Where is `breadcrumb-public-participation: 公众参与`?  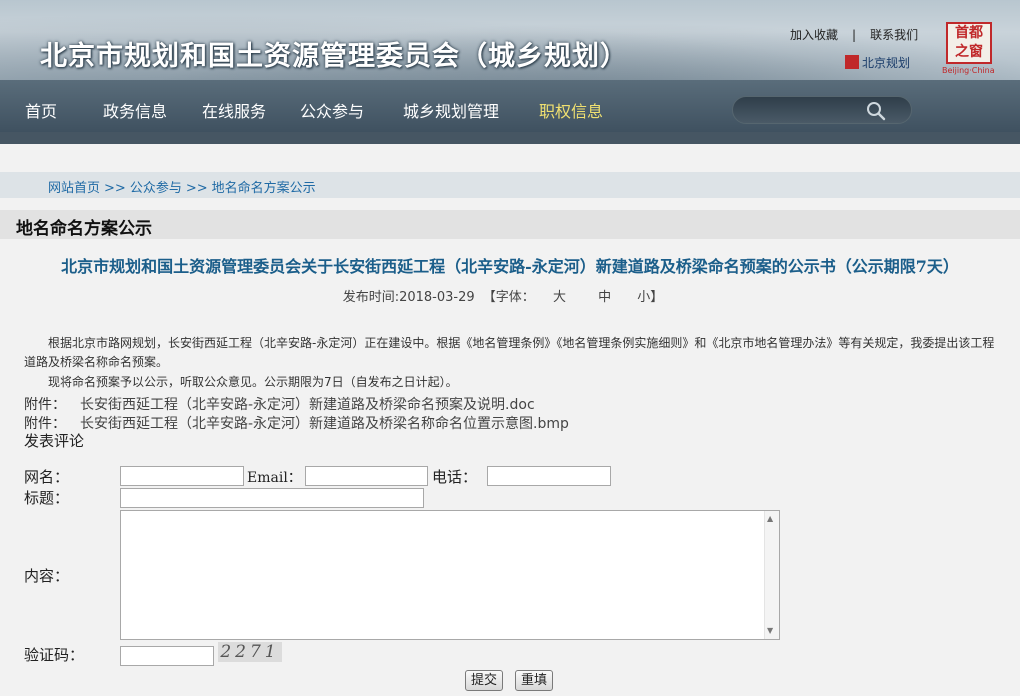
breadcrumb-public-participation: 公众参与 is located at coordinates (156, 188).